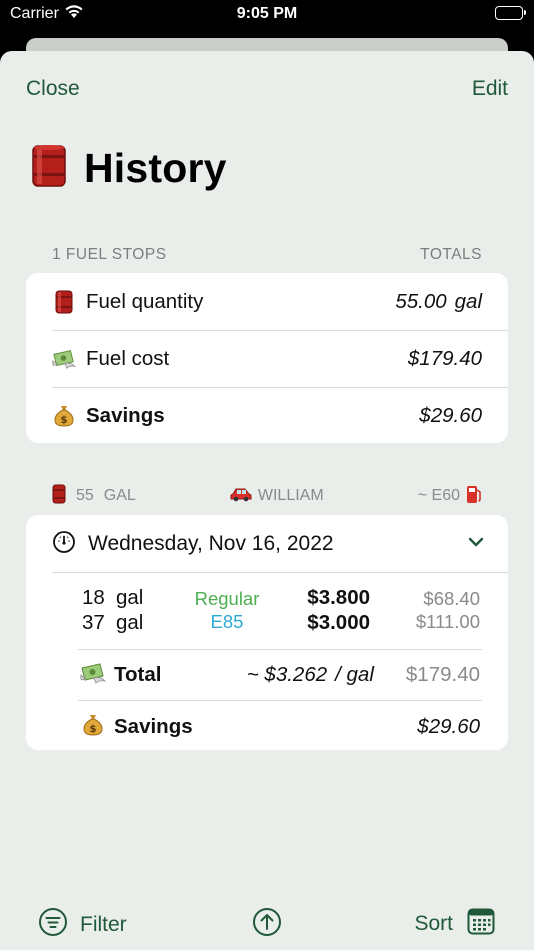  Describe the element at coordinates (468, 301) in the screenshot. I see `fuel-quantity-unit: gal` at that location.